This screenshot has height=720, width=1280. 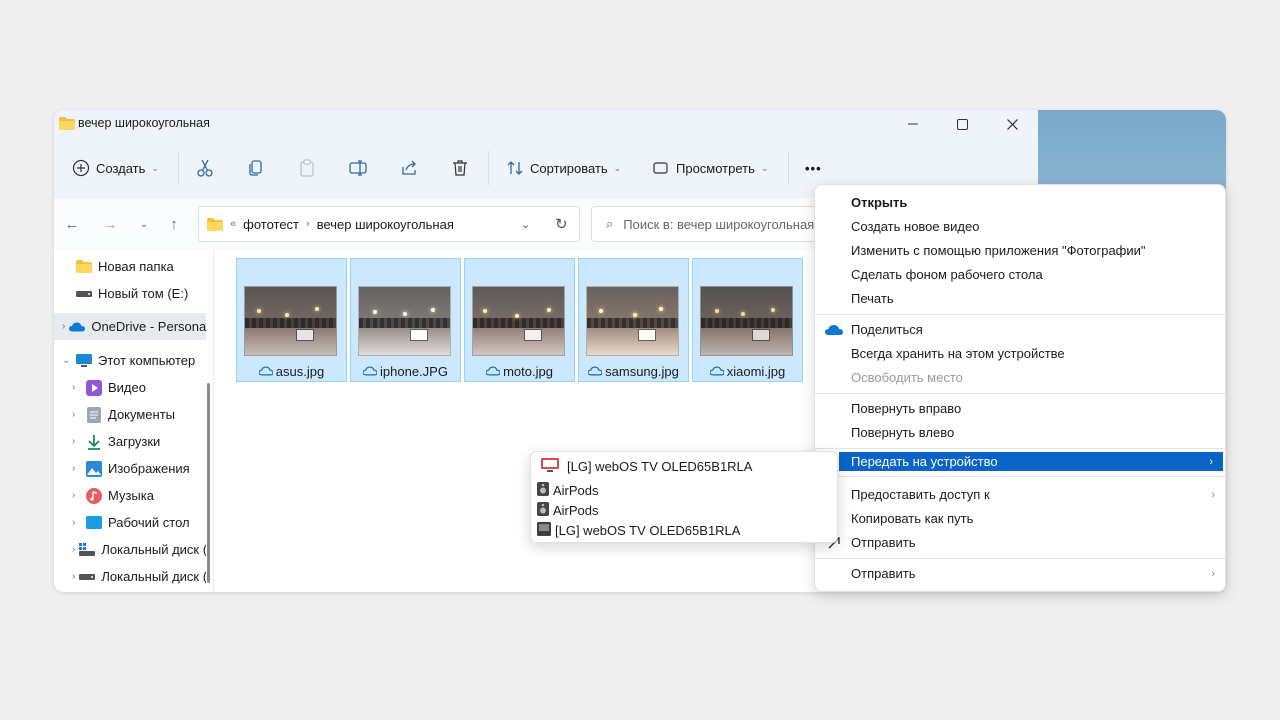 I want to click on view-icon, so click(x=660, y=168).